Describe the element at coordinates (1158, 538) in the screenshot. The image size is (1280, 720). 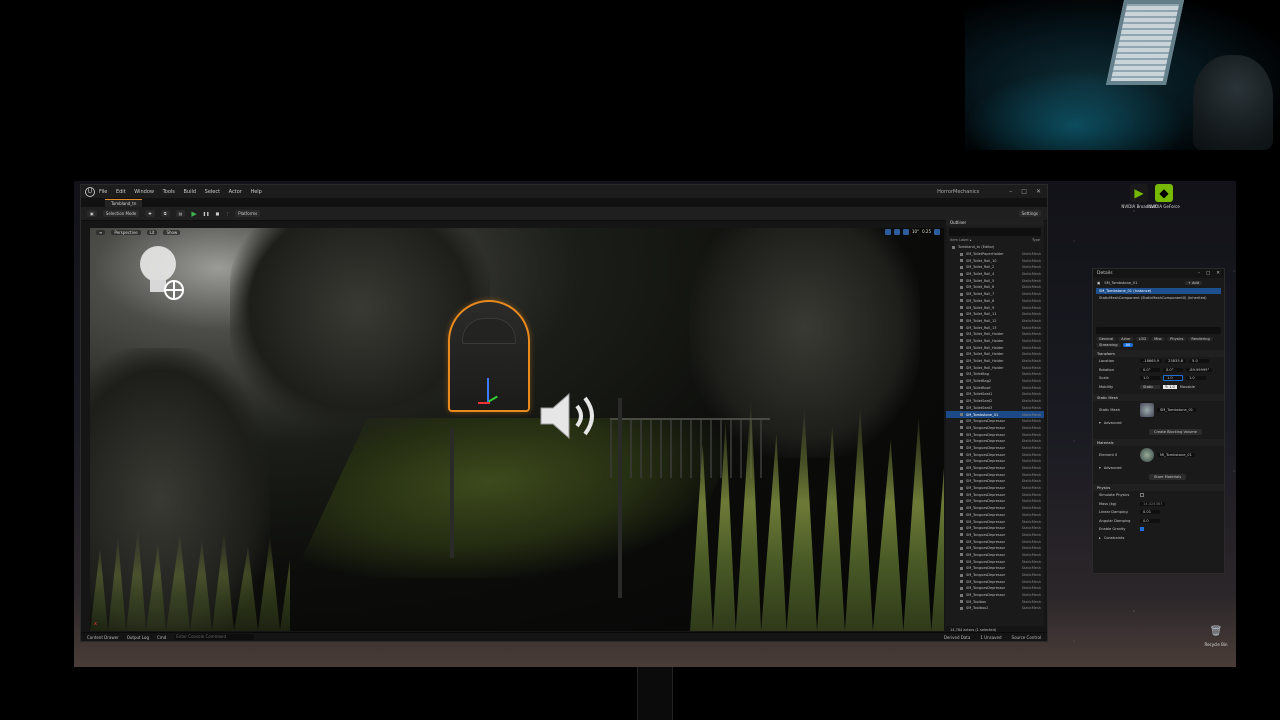
I see `constraints-toggle: ▸ Constraints` at that location.